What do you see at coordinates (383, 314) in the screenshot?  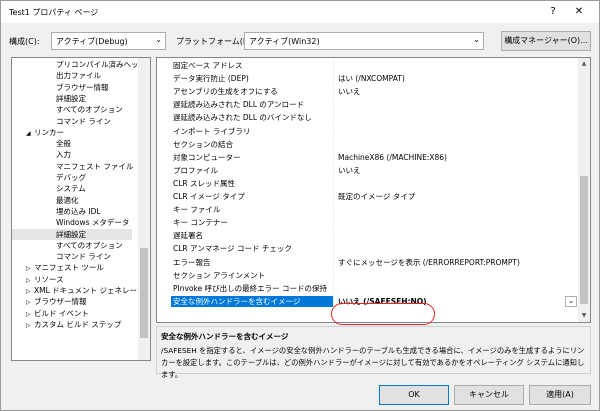 I see `highlight-annotation` at bounding box center [383, 314].